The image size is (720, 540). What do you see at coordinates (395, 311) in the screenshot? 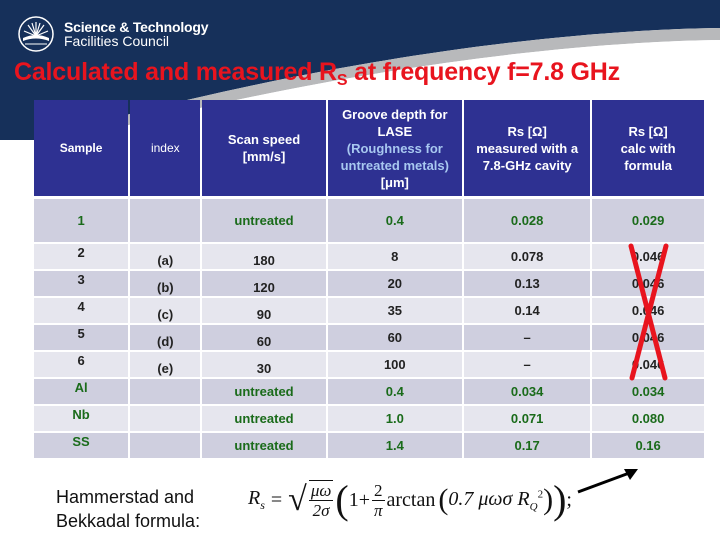
I see `cell-groove-depth: 35` at bounding box center [395, 311].